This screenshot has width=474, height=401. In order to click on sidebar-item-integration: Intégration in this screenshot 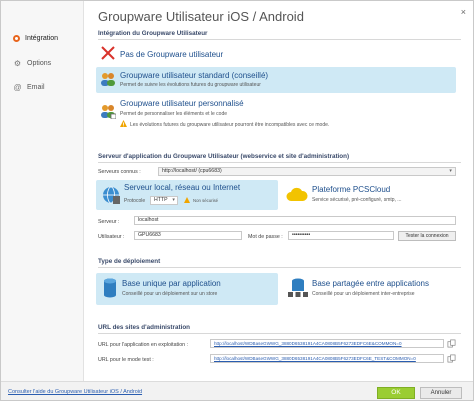, I will do `click(35, 38)`.